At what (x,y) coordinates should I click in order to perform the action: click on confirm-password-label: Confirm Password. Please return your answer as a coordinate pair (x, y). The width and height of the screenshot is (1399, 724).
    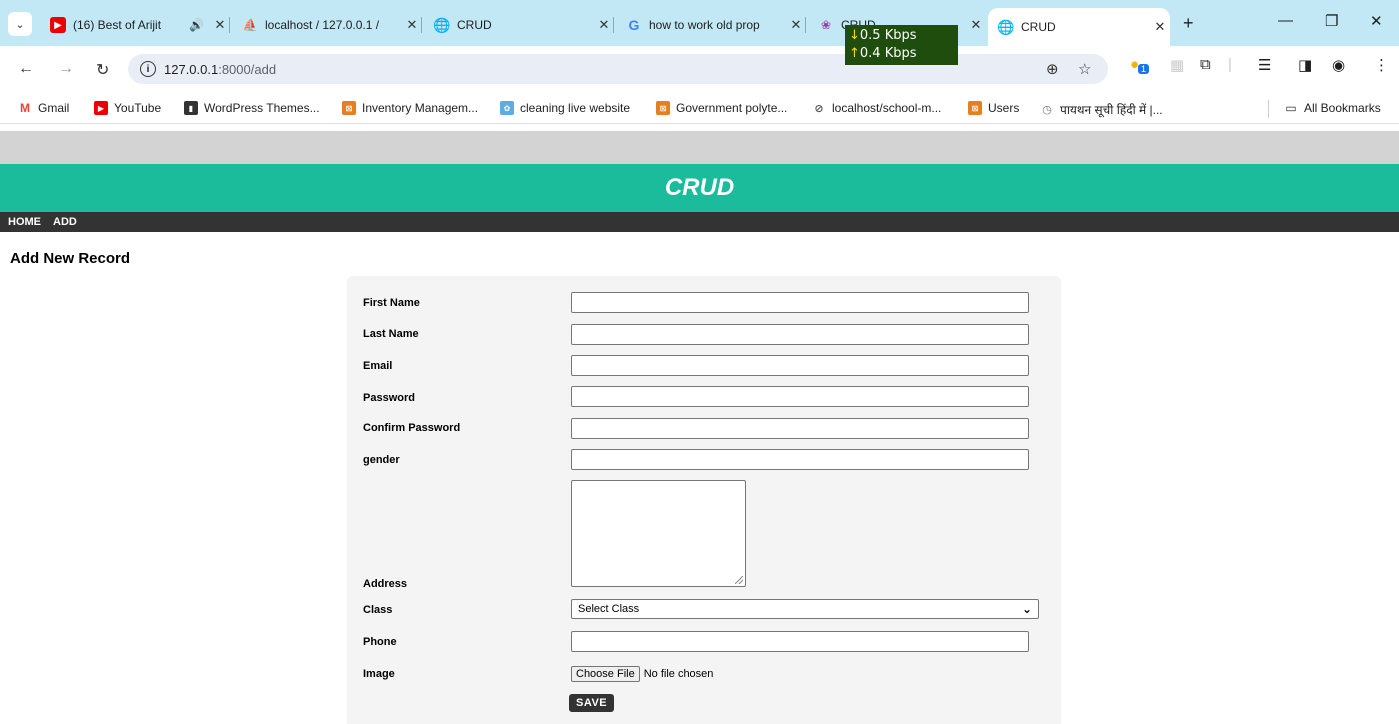
    Looking at the image, I should click on (412, 428).